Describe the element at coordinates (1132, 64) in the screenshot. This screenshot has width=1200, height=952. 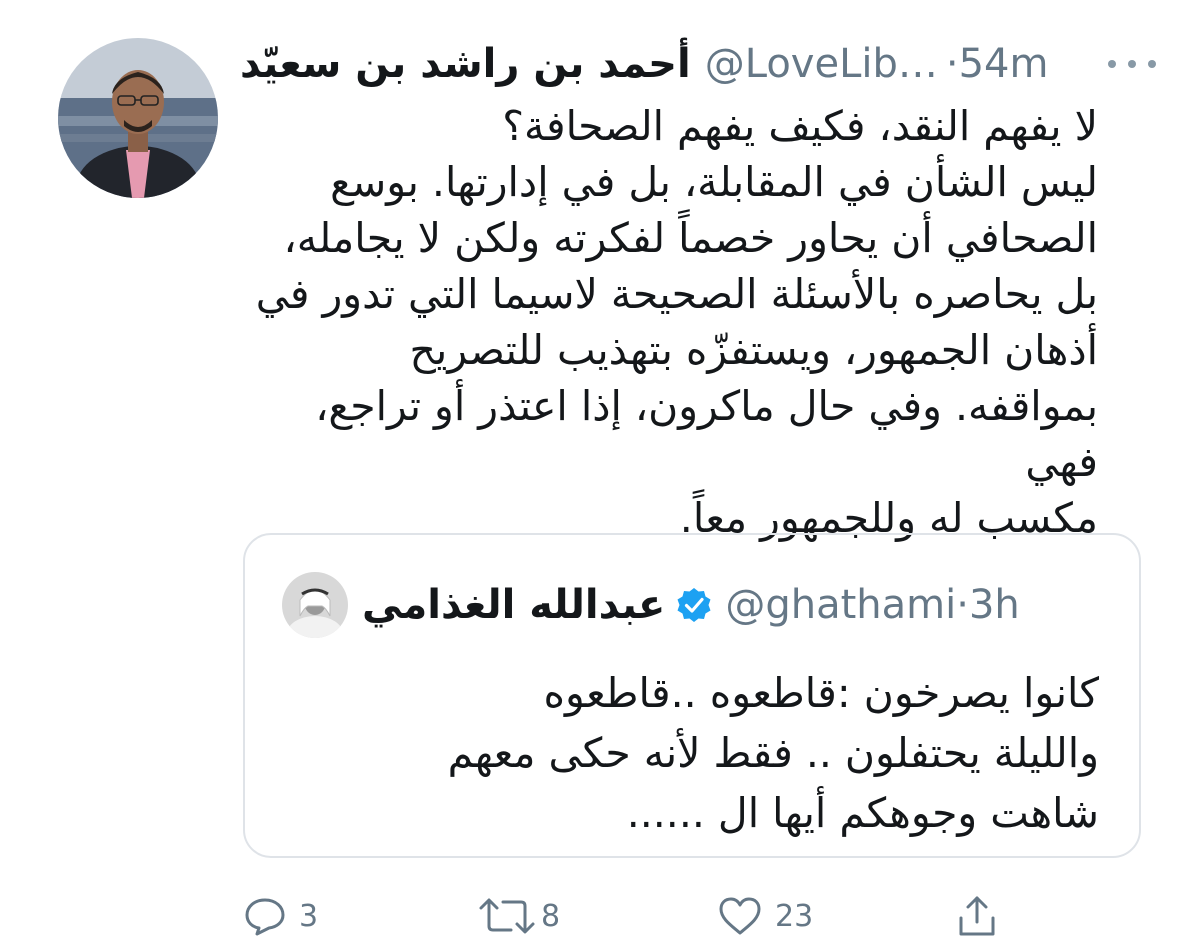
I see `more-horizontal-icon` at that location.